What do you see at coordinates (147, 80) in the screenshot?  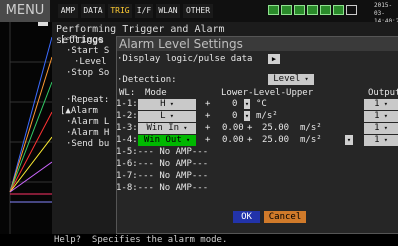 I see `detection-label: ·Detection:` at bounding box center [147, 80].